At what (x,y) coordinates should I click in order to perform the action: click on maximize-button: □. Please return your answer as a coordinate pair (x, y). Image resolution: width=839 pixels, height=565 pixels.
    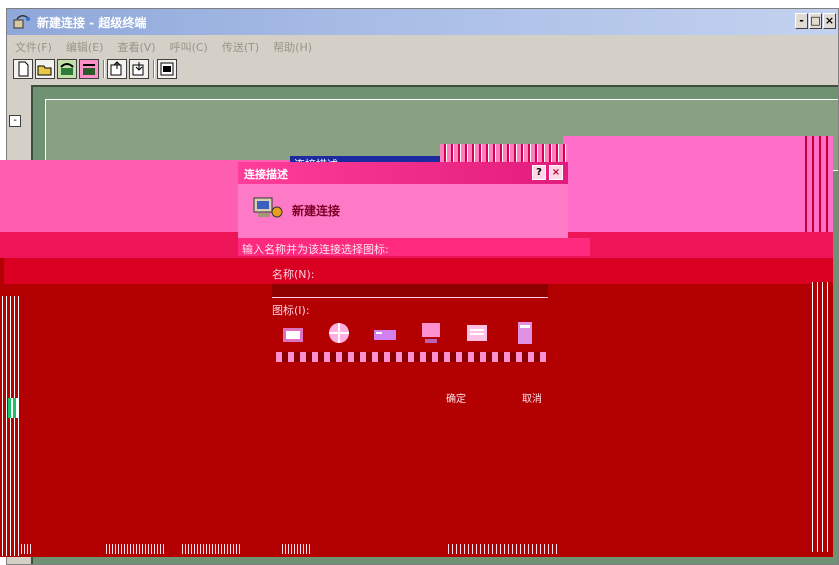
    Looking at the image, I should click on (815, 21).